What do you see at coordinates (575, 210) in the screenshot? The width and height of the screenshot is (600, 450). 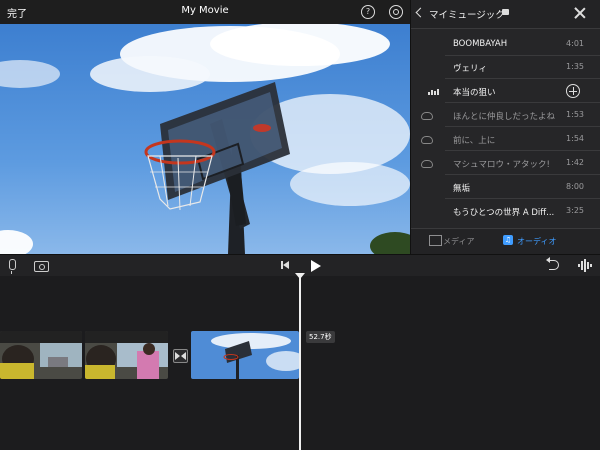 I see `song-duration: 3:25` at bounding box center [575, 210].